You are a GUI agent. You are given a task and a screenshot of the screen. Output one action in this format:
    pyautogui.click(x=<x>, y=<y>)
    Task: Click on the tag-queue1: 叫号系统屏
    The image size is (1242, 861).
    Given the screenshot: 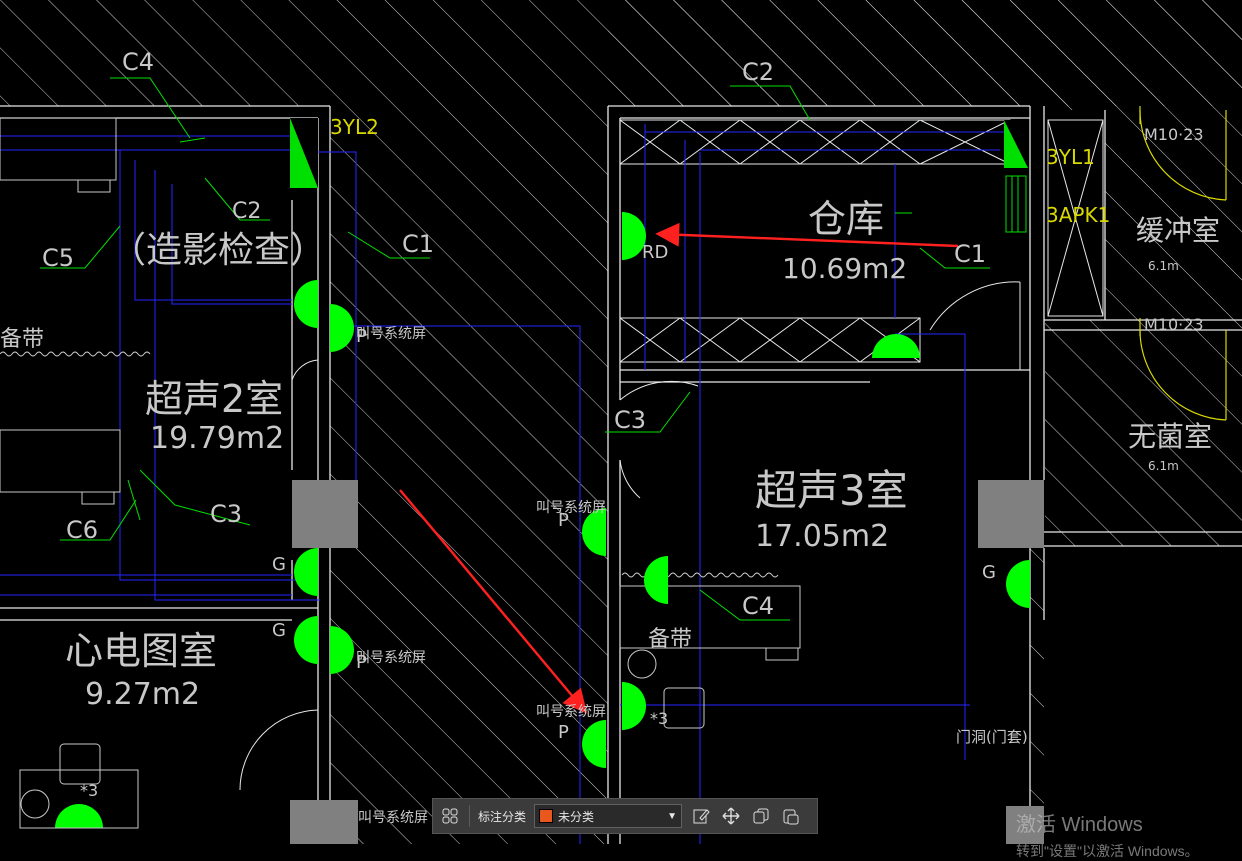 What is the action you would take?
    pyautogui.click(x=391, y=334)
    